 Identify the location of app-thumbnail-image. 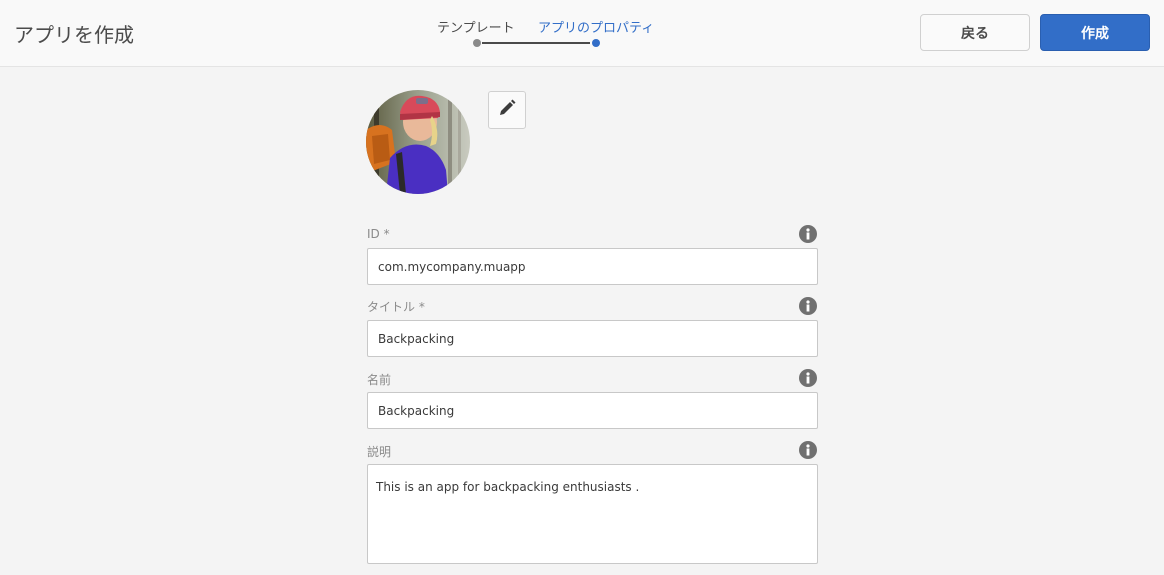
(418, 142).